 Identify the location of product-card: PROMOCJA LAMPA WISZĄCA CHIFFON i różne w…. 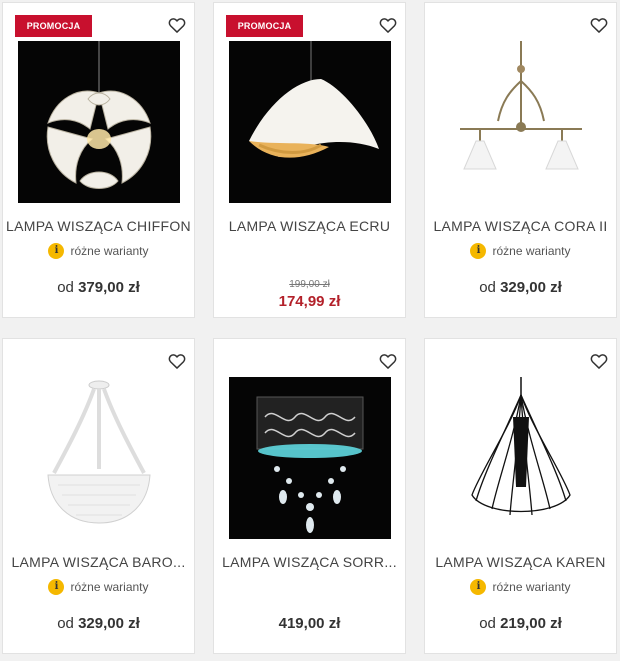
(98, 160).